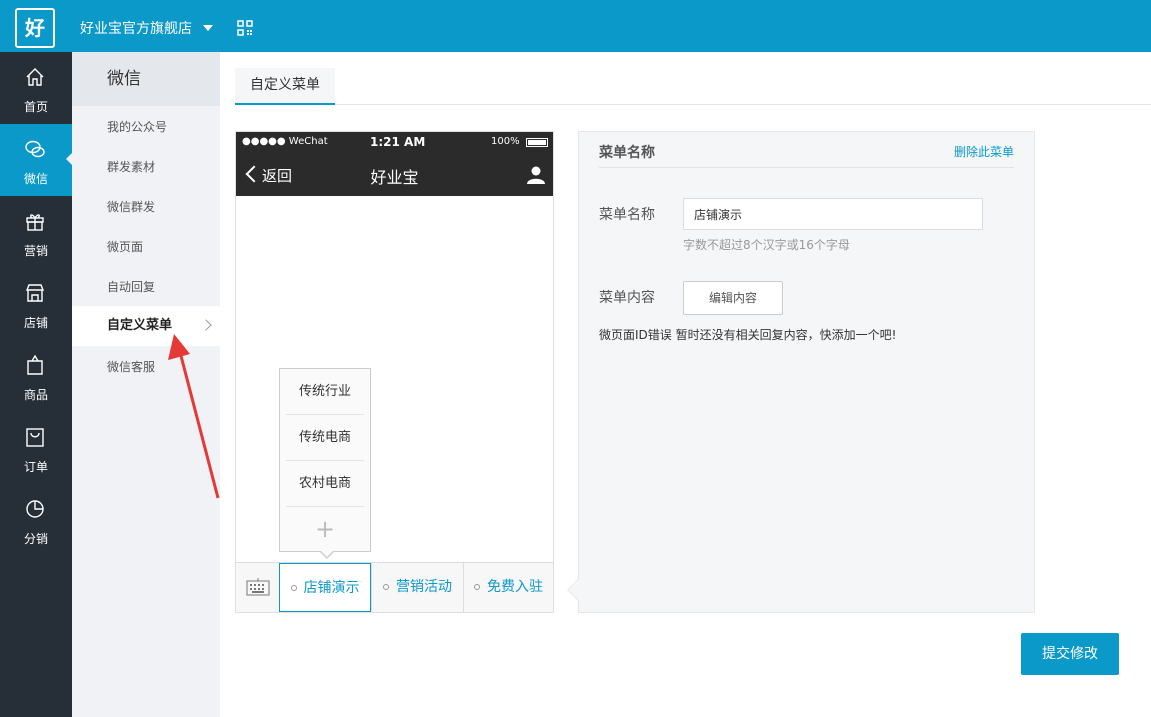 The height and width of the screenshot is (717, 1151). I want to click on menu-button-free-join: 免费入驻, so click(508, 587).